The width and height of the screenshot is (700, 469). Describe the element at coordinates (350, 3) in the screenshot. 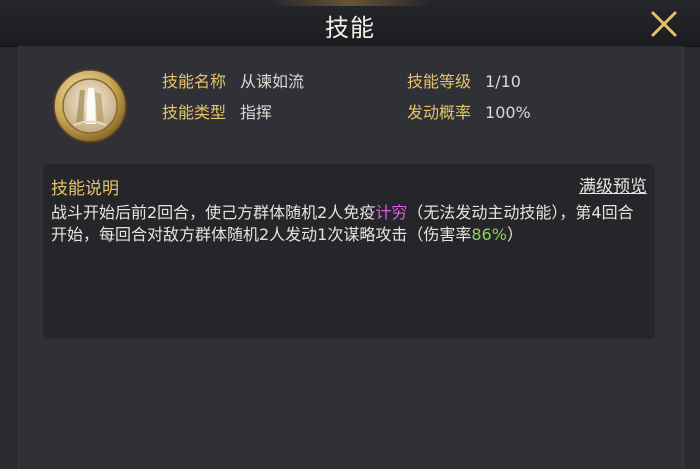

I see `title-glow` at that location.